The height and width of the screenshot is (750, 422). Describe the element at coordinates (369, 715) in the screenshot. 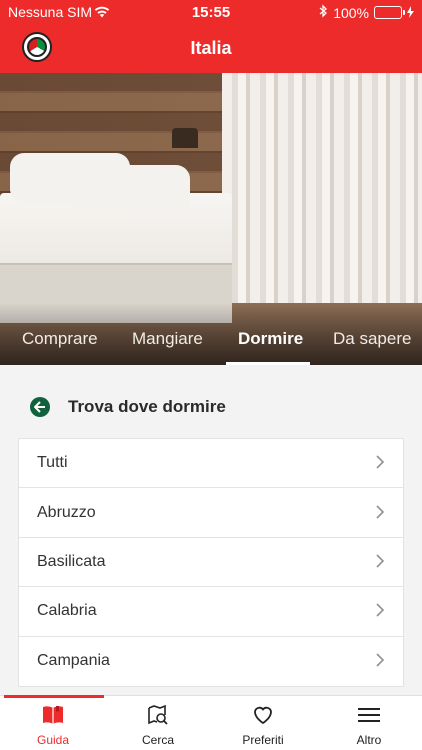

I see `menu-icon` at that location.